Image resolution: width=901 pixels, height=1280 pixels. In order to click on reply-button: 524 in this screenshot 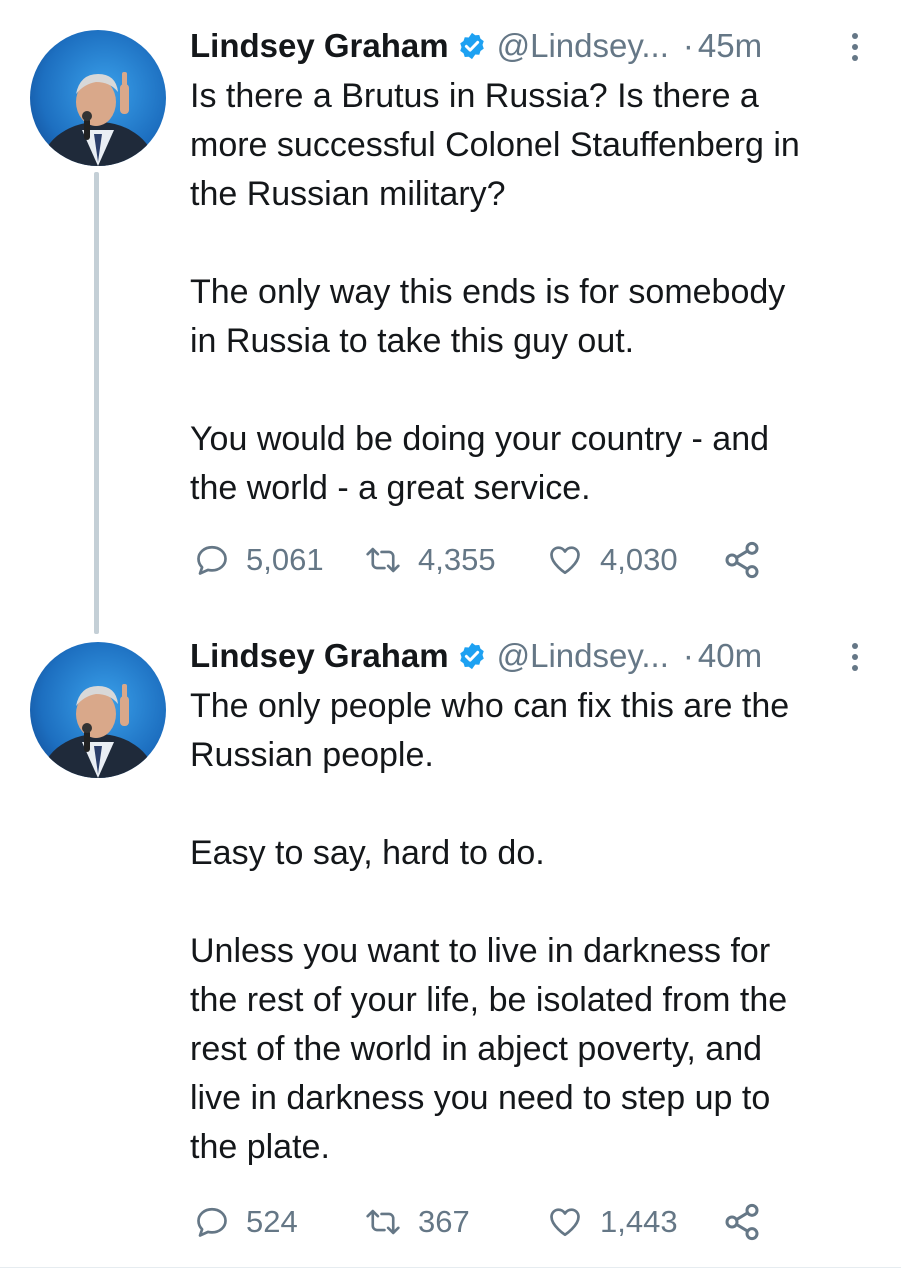, I will do `click(246, 1222)`.